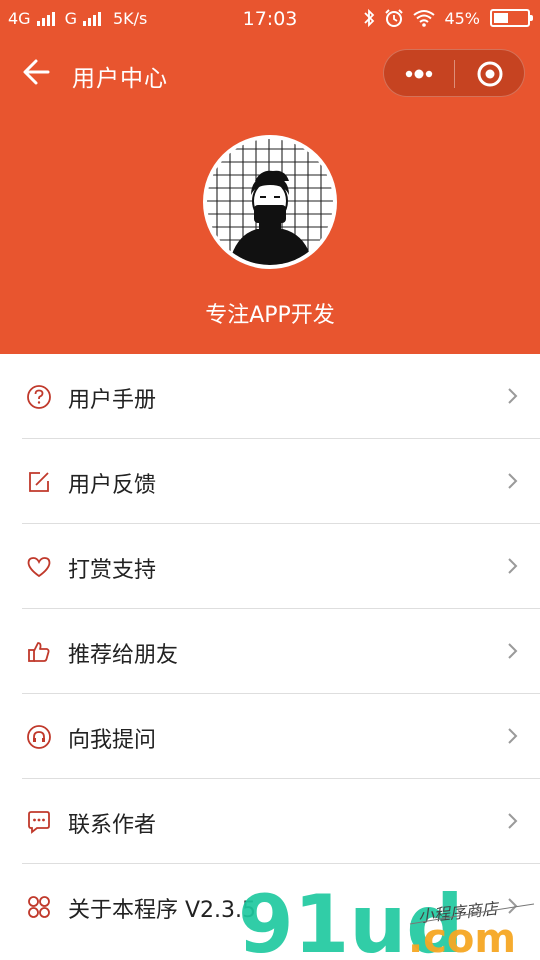 The image size is (540, 960). I want to click on headset-icon, so click(39, 737).